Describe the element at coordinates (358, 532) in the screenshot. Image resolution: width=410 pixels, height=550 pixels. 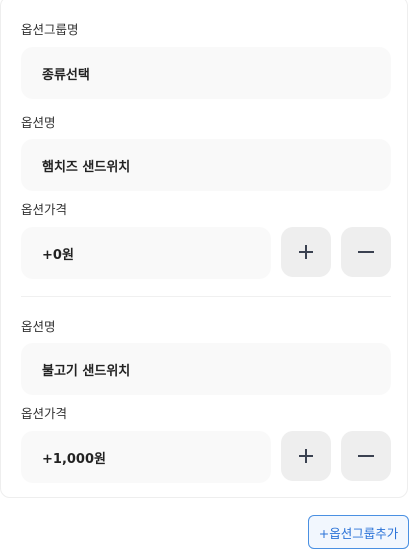
I see `add-option-group-button: +옵션그룹추가` at that location.